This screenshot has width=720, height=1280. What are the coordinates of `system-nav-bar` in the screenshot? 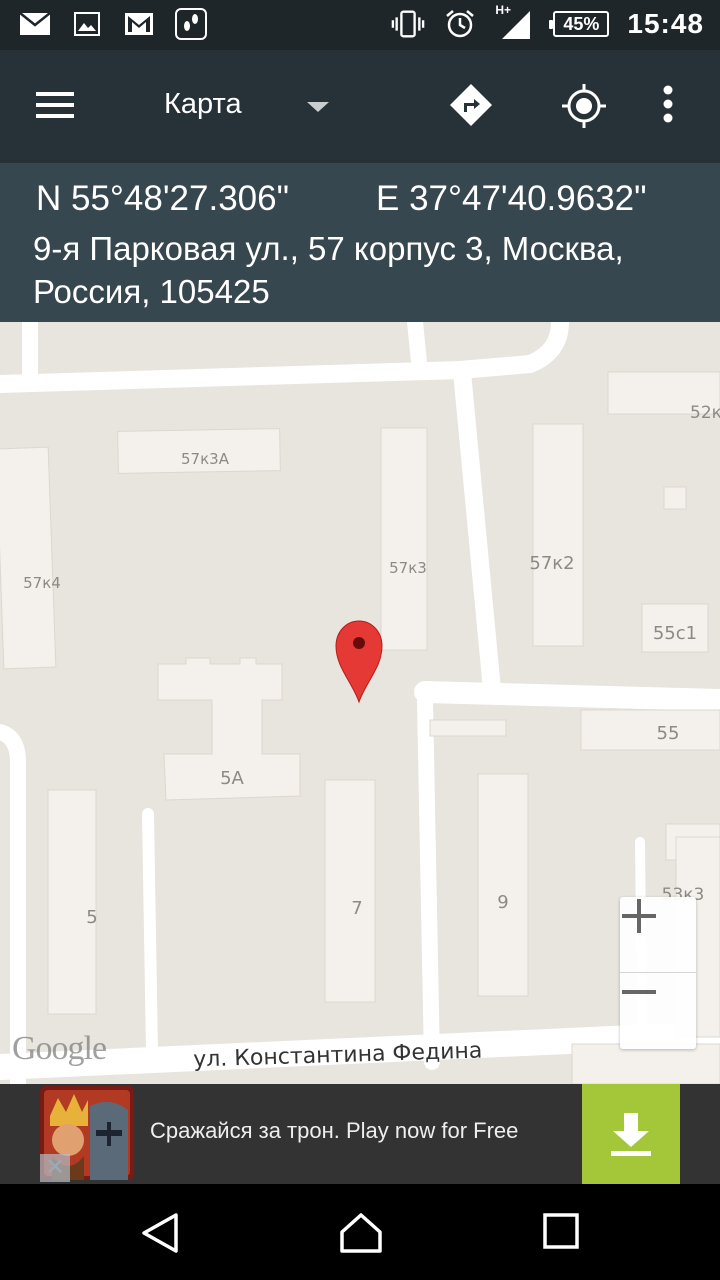 It's located at (360, 1232).